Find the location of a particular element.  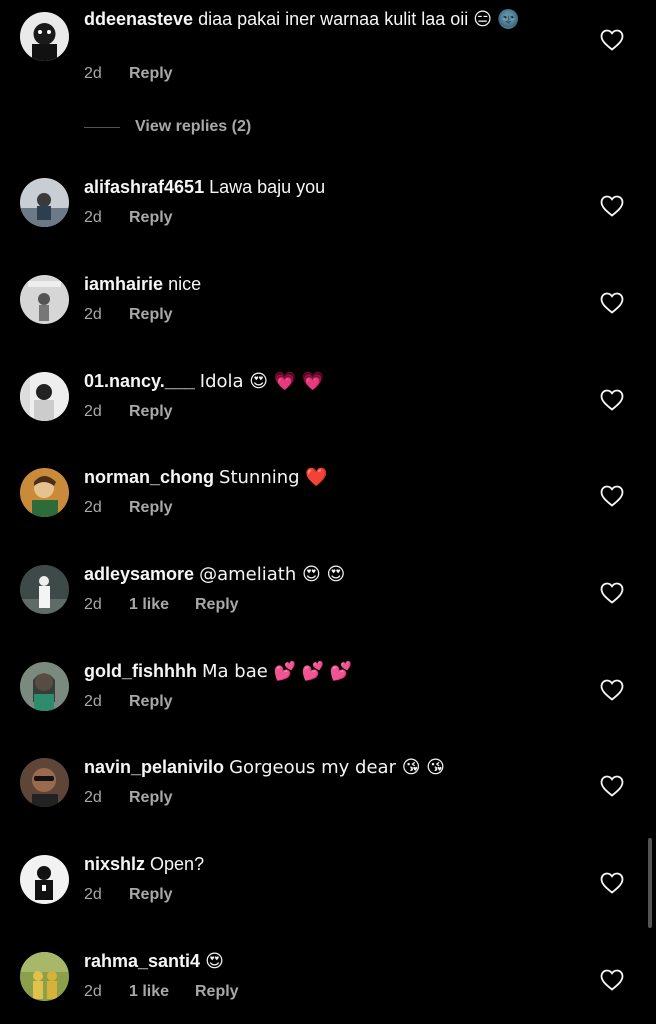

comment-username: ddeenasteve is located at coordinates (138, 19).